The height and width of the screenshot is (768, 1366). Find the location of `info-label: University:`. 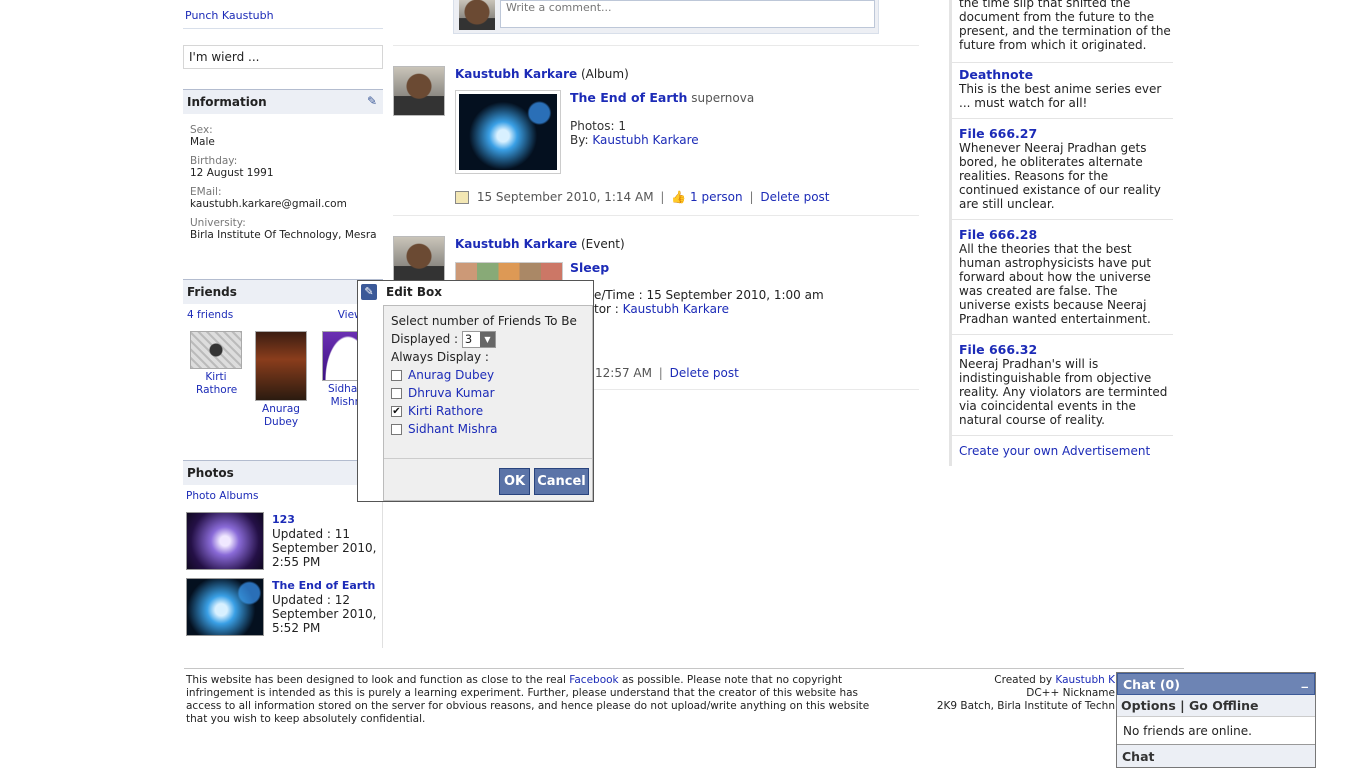

info-label: University: is located at coordinates (218, 223).